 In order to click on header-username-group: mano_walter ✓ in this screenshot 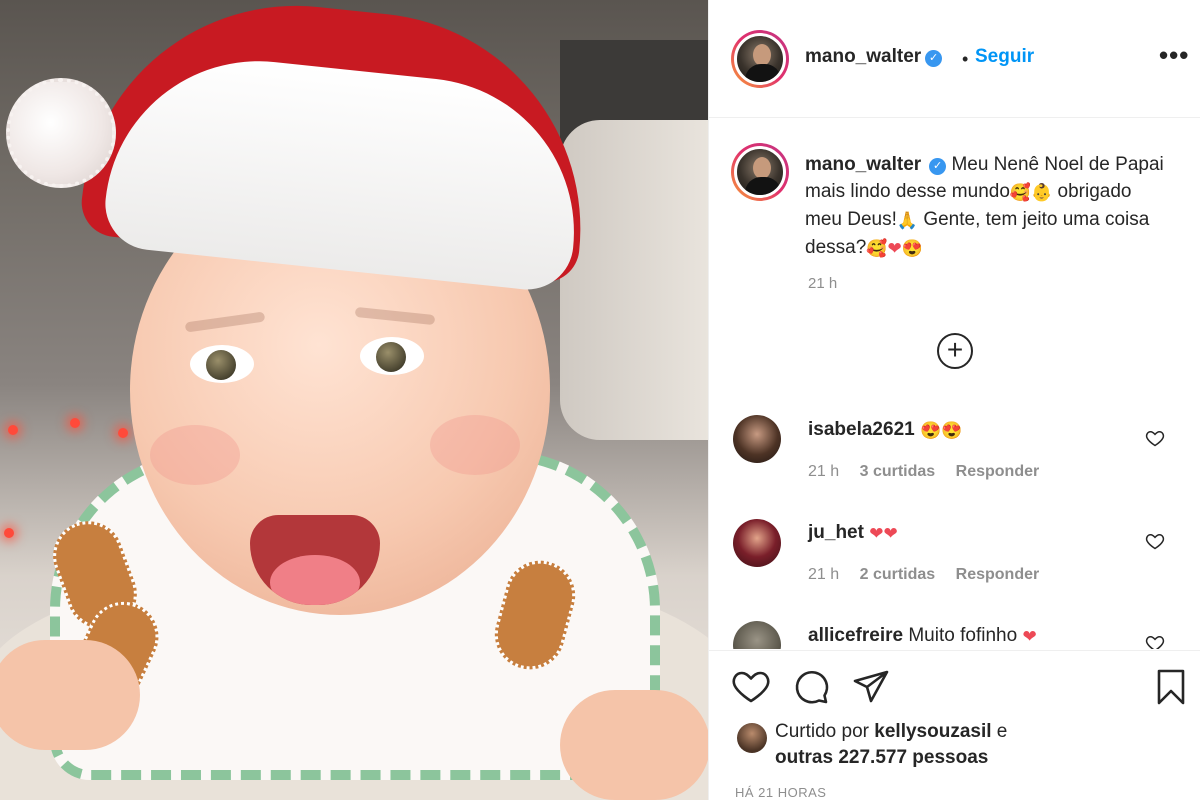, I will do `click(874, 57)`.